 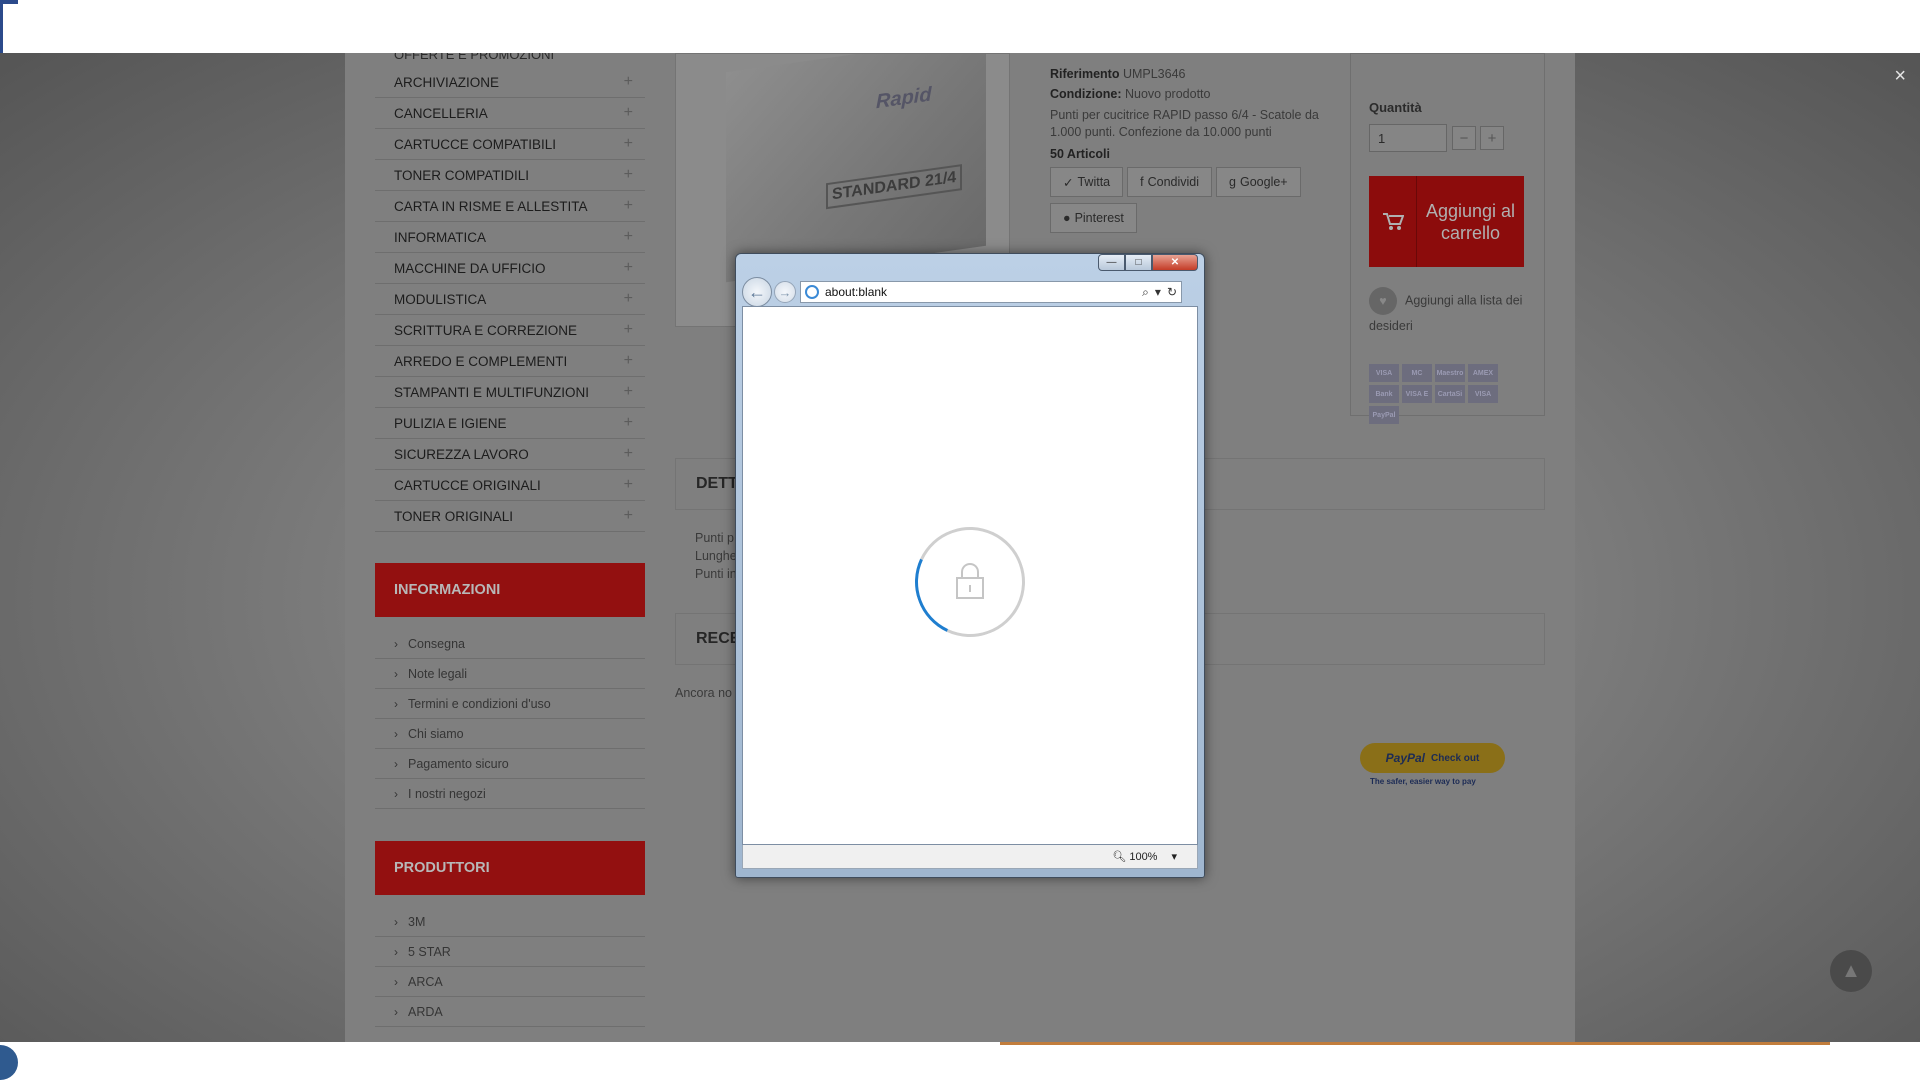 What do you see at coordinates (510, 299) in the screenshot?
I see `menu-item: MODULISTICA +` at bounding box center [510, 299].